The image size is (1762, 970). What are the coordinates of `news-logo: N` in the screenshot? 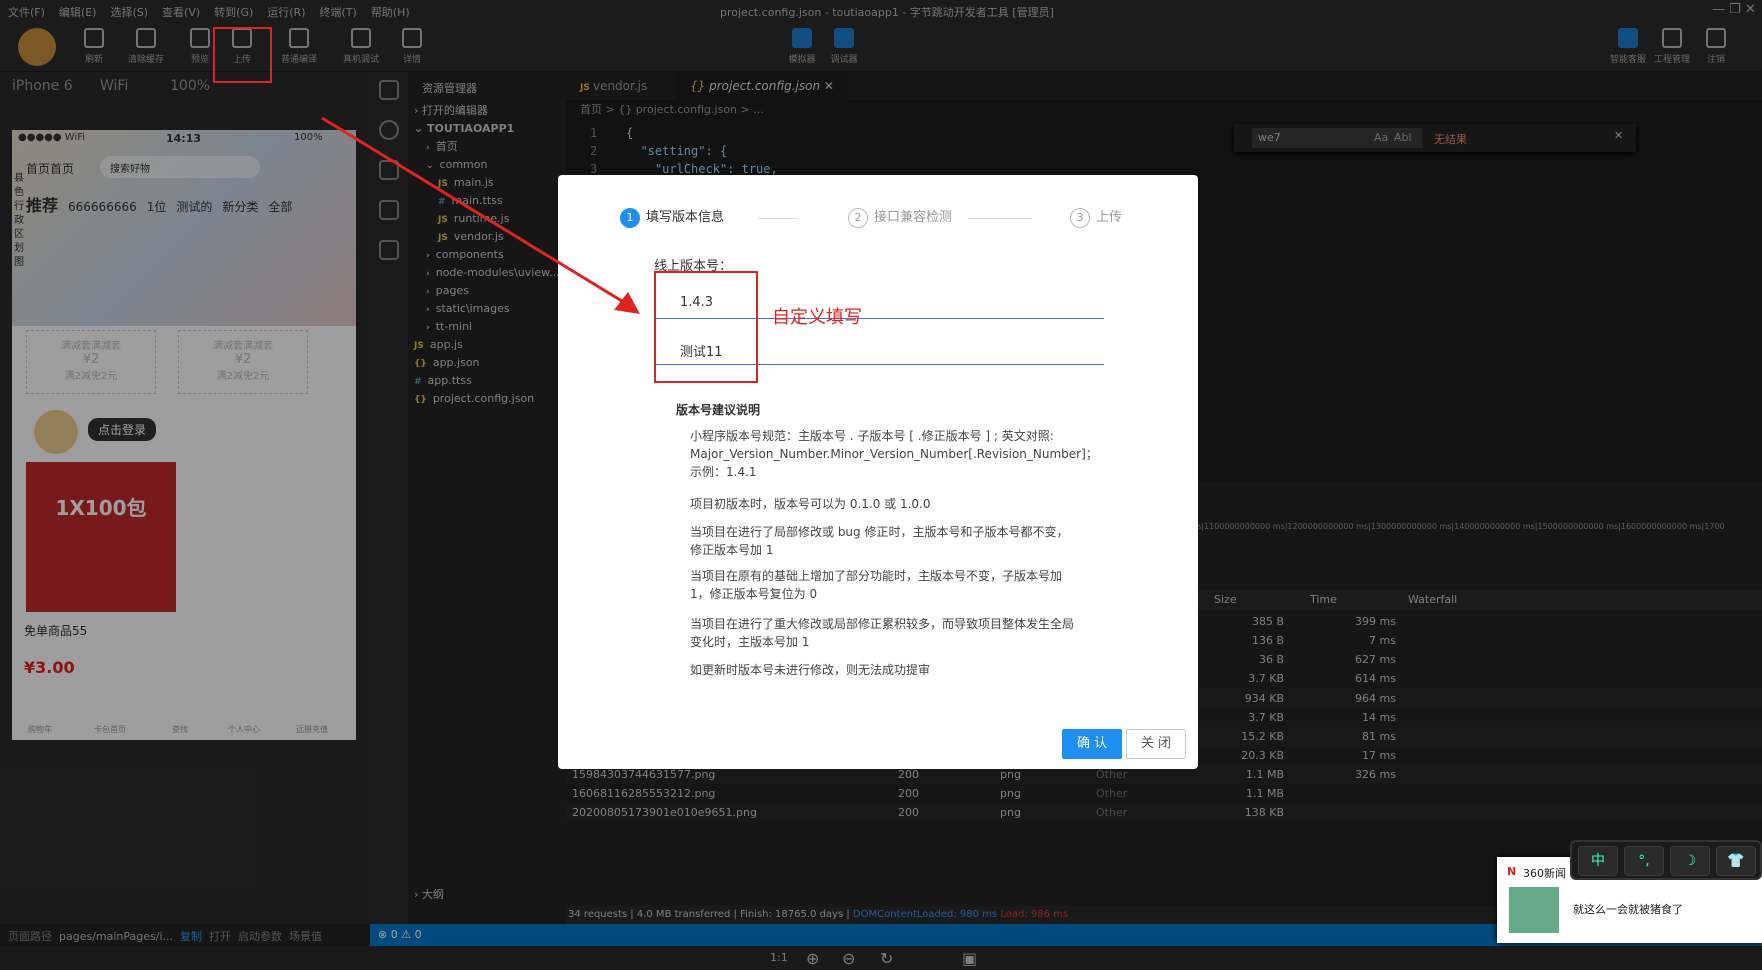 It's located at (1512, 871).